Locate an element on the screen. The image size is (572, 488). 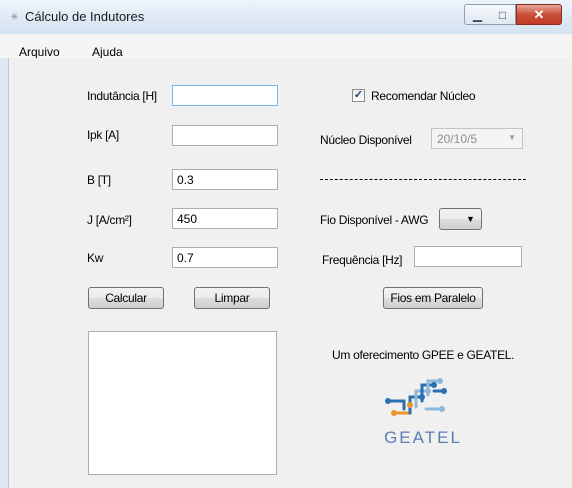
minimize-icon: ▁ is located at coordinates (477, 14).